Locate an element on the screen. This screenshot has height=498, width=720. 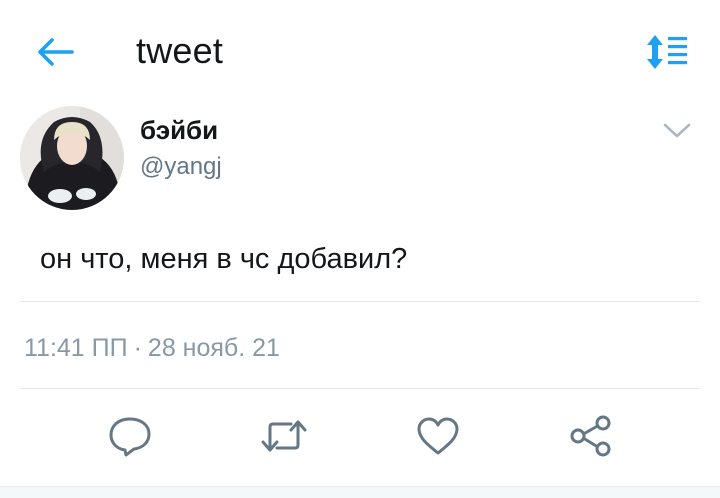
author-display-name: бэйби is located at coordinates (179, 130).